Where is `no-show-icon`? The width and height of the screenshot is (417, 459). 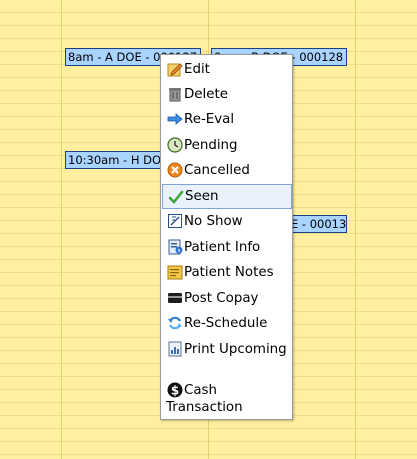
no-show-icon is located at coordinates (175, 221).